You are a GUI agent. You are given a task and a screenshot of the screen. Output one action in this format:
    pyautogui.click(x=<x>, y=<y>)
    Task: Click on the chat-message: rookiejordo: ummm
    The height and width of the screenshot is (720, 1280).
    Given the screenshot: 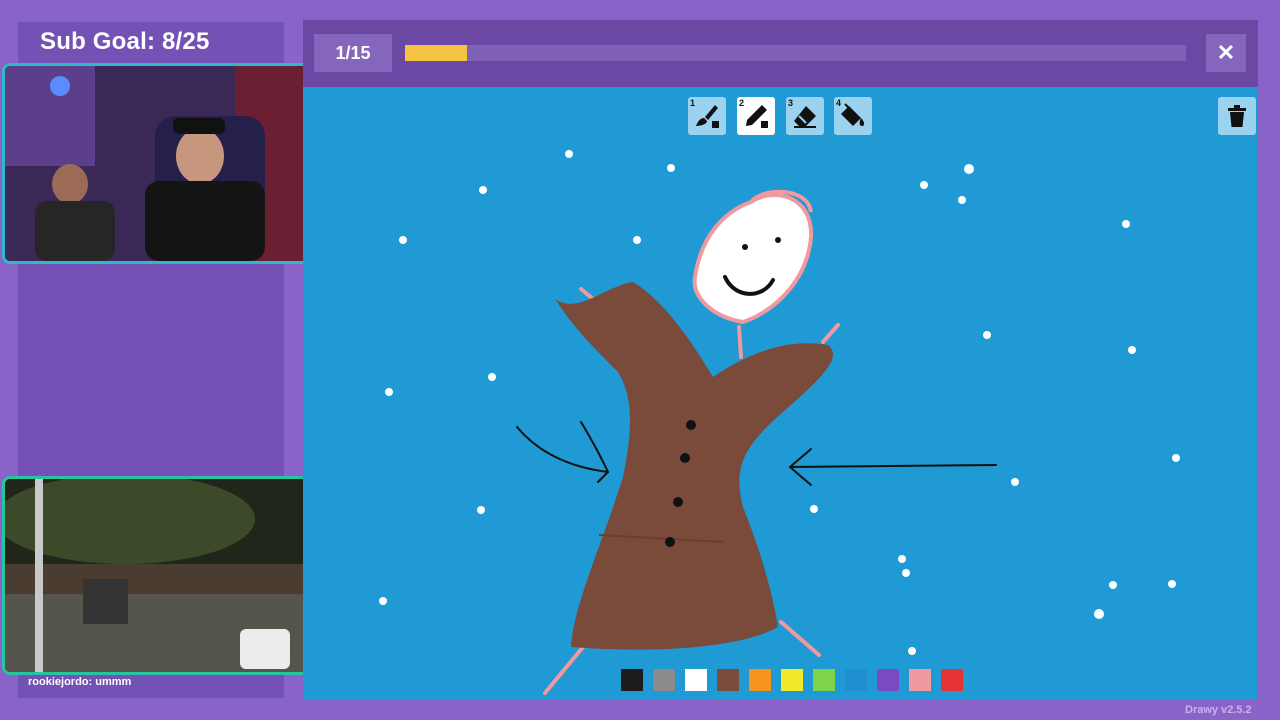 What is the action you would take?
    pyautogui.click(x=80, y=682)
    